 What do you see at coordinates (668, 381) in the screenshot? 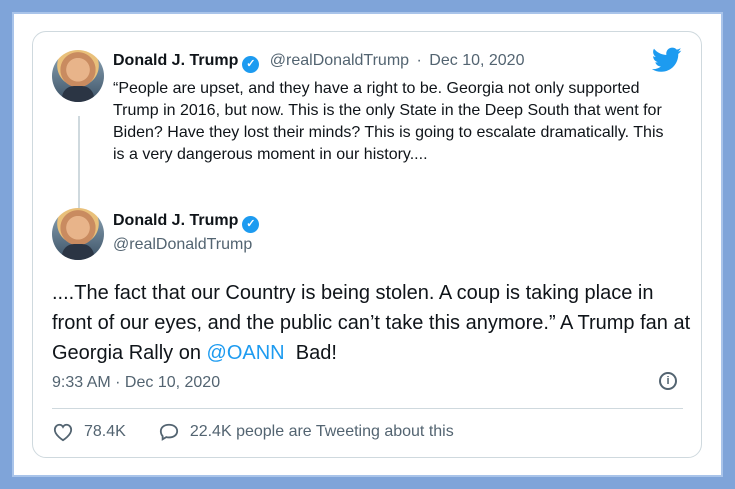
I see `info-icon: i` at bounding box center [668, 381].